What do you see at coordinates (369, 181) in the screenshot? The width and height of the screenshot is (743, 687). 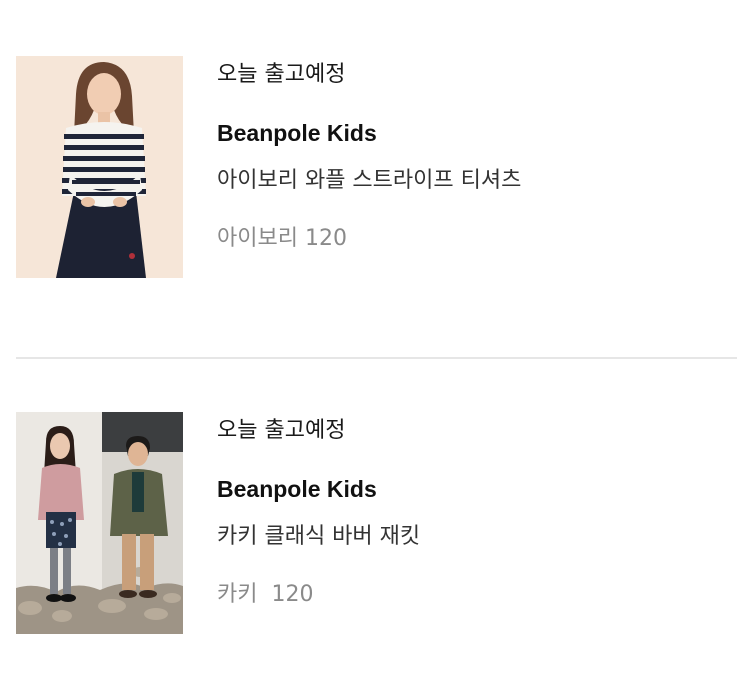 I see `product-name: 아이보리 와플 스트라이프 티셔츠` at bounding box center [369, 181].